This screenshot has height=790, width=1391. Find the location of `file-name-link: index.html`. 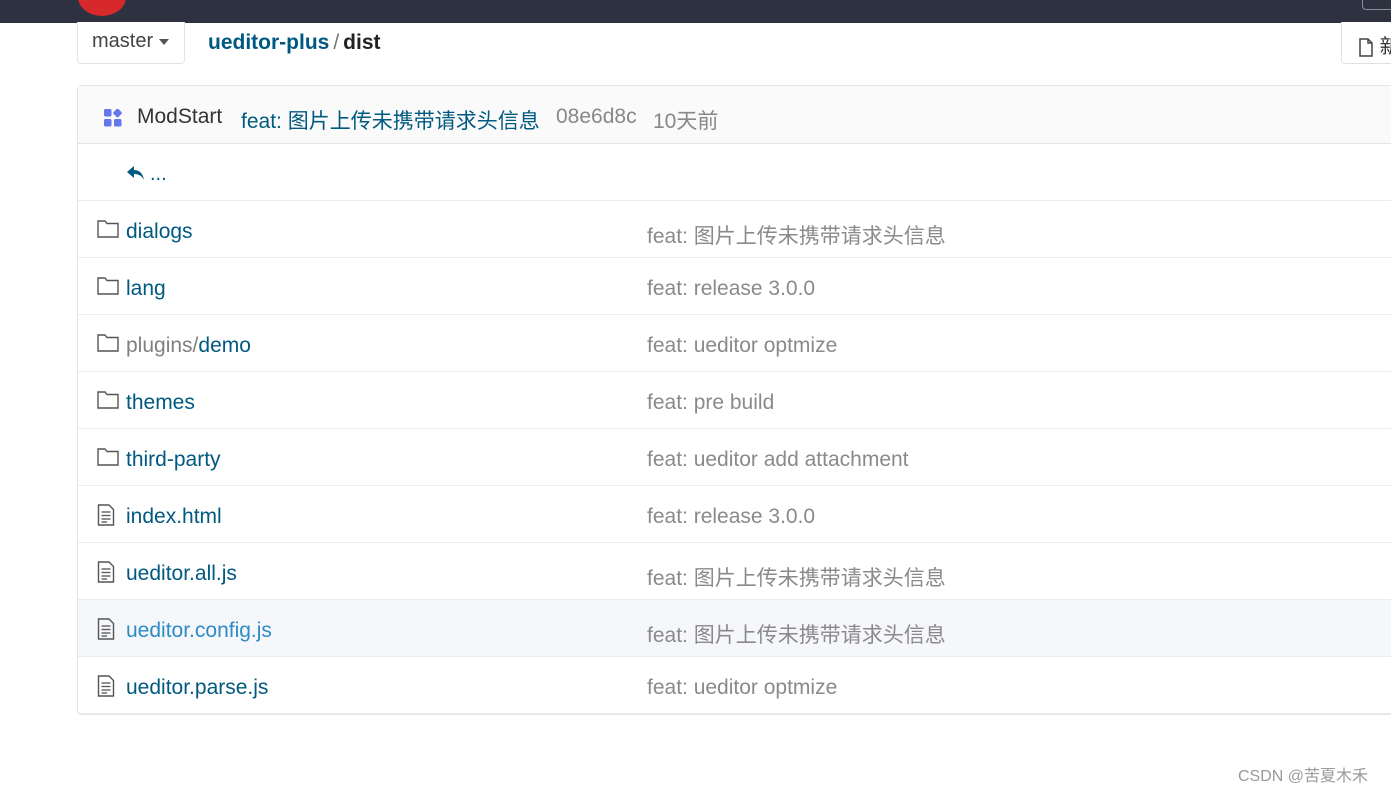

file-name-link: index.html is located at coordinates (174, 517).